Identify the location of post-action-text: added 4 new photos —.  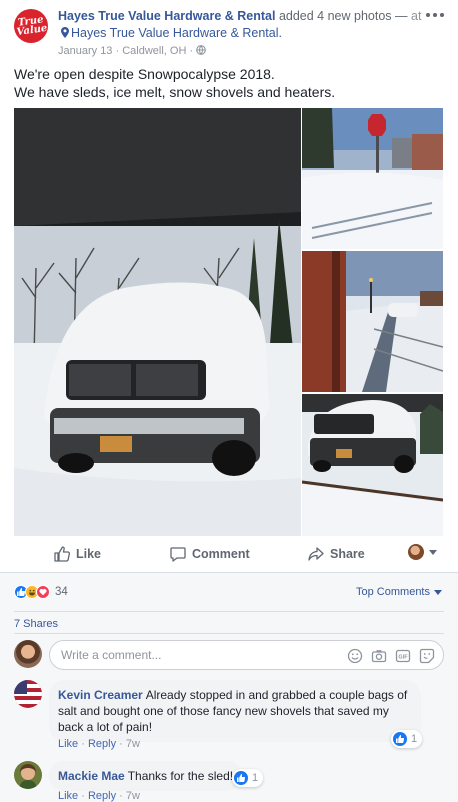
(343, 16).